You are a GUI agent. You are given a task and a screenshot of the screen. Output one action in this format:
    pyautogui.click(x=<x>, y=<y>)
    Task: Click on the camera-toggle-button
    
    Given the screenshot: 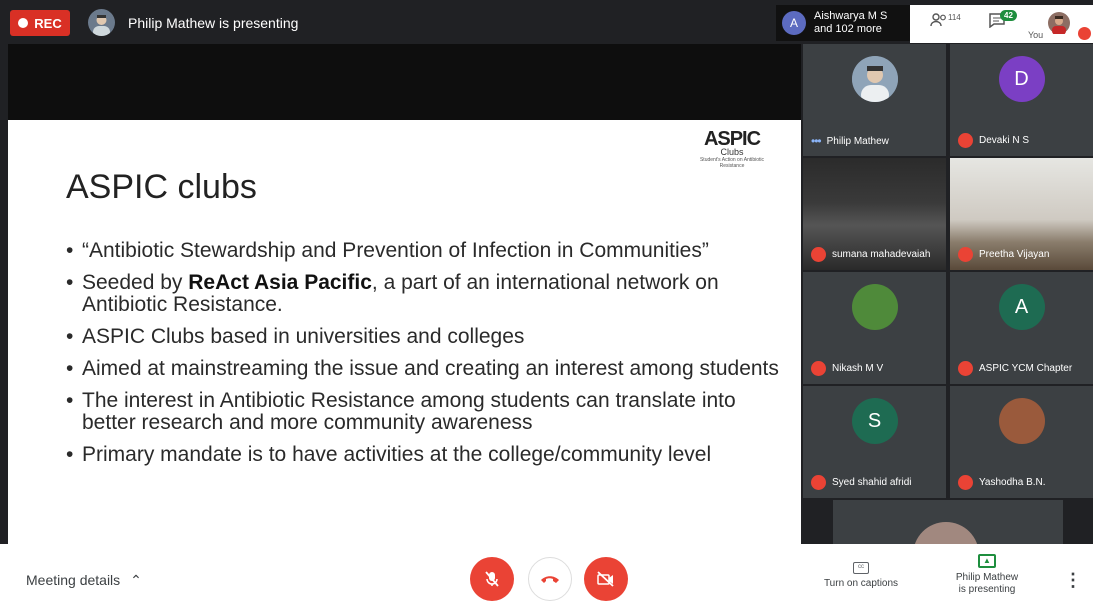 What is the action you would take?
    pyautogui.click(x=606, y=579)
    